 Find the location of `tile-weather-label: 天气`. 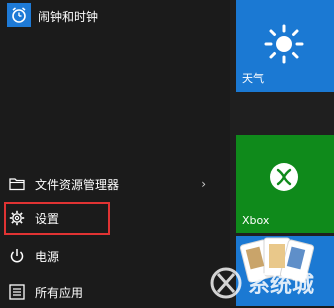

tile-weather-label: 天气 is located at coordinates (253, 78).